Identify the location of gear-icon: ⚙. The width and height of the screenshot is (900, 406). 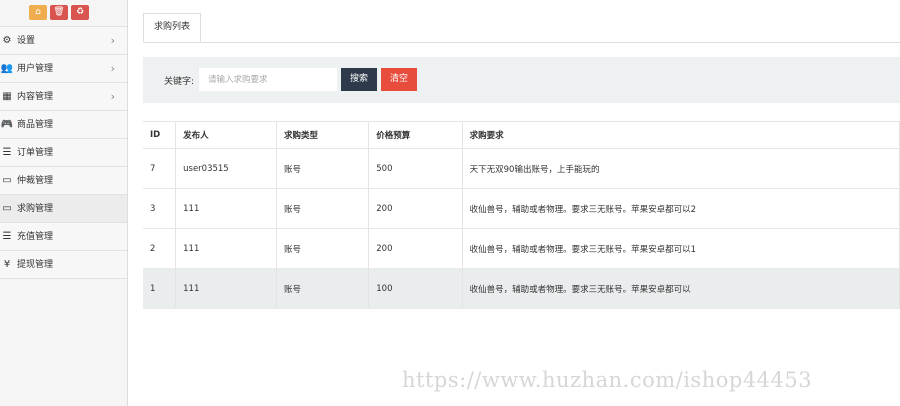
(7, 40).